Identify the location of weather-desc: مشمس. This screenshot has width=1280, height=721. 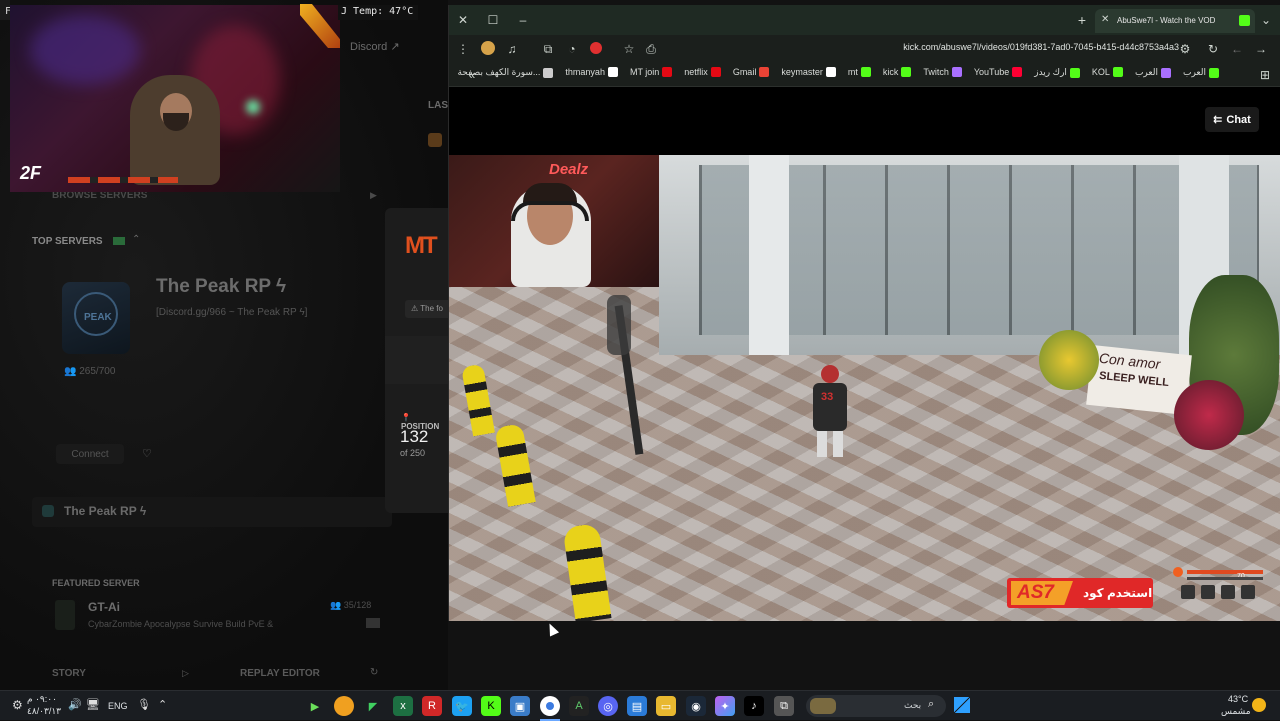
(1236, 711).